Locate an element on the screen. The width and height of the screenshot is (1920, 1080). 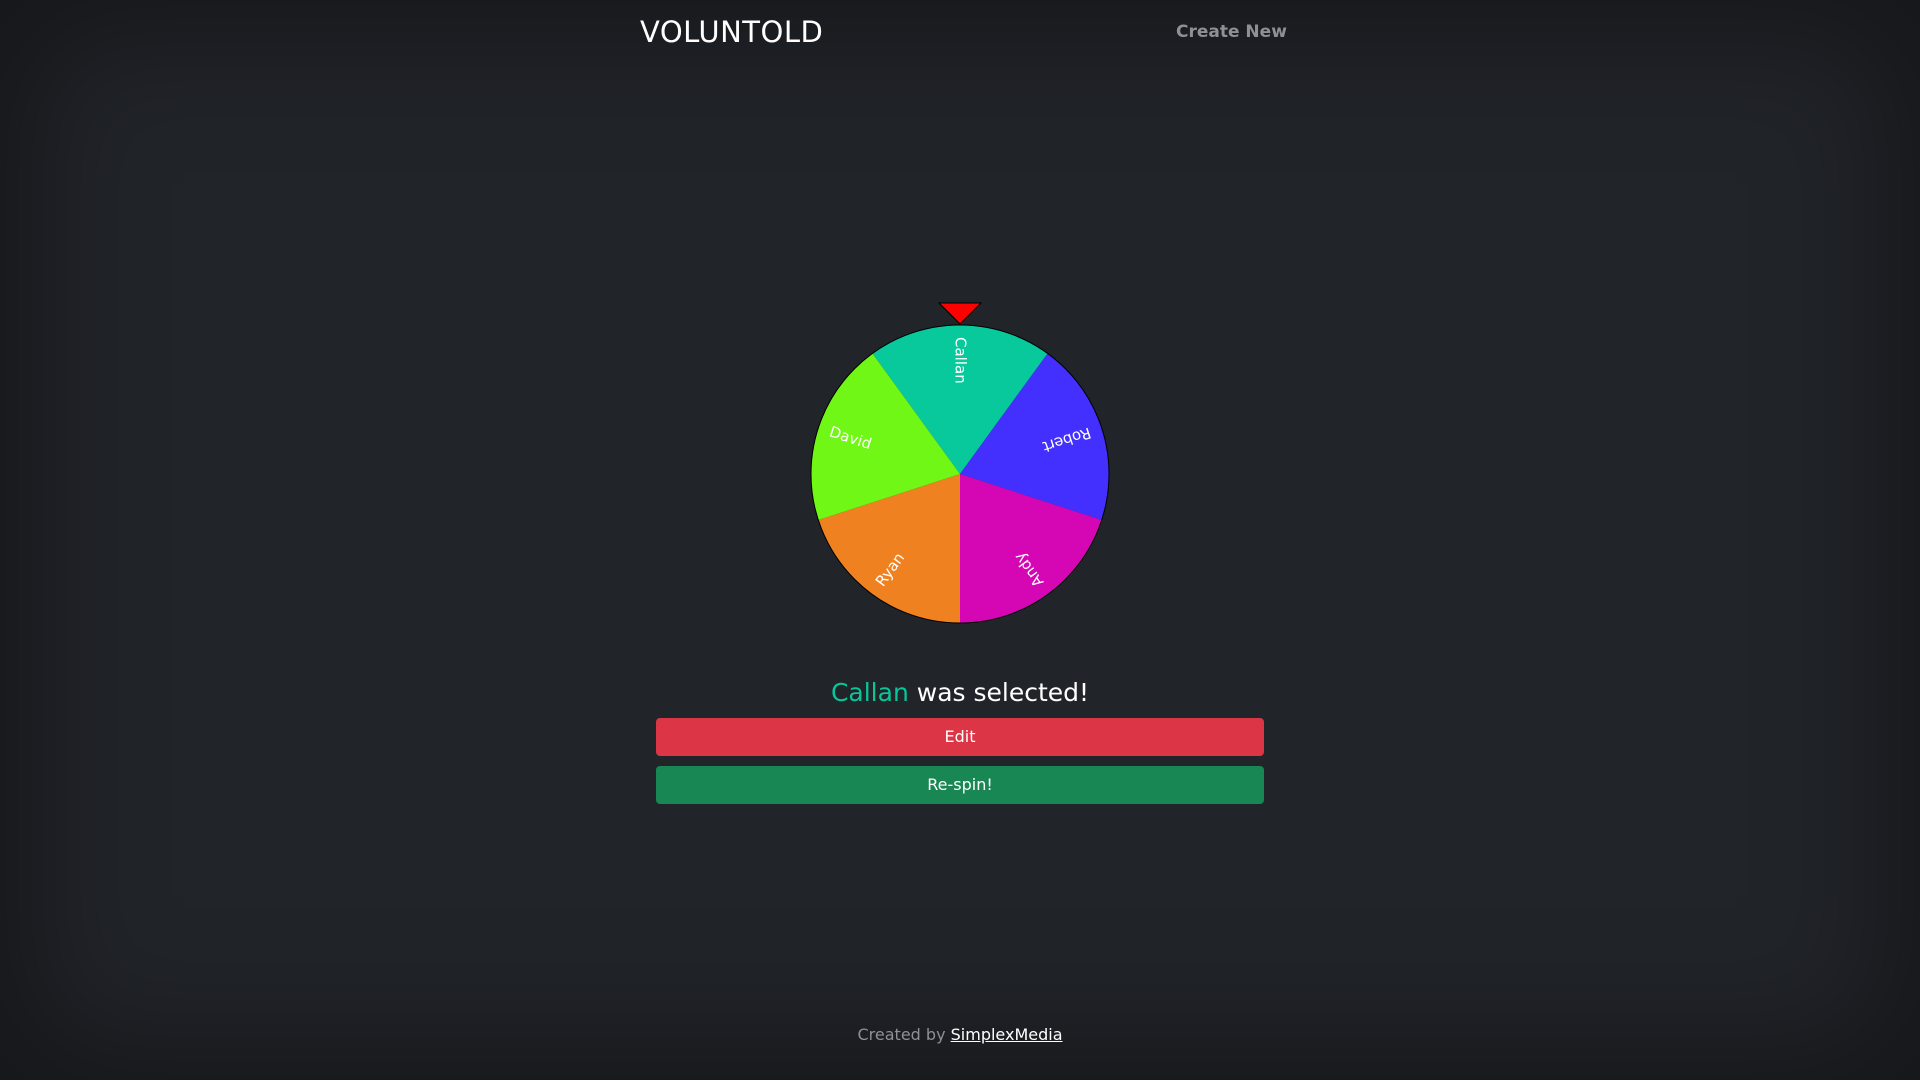
brand-logo: VOLUNTOLD is located at coordinates (731, 32).